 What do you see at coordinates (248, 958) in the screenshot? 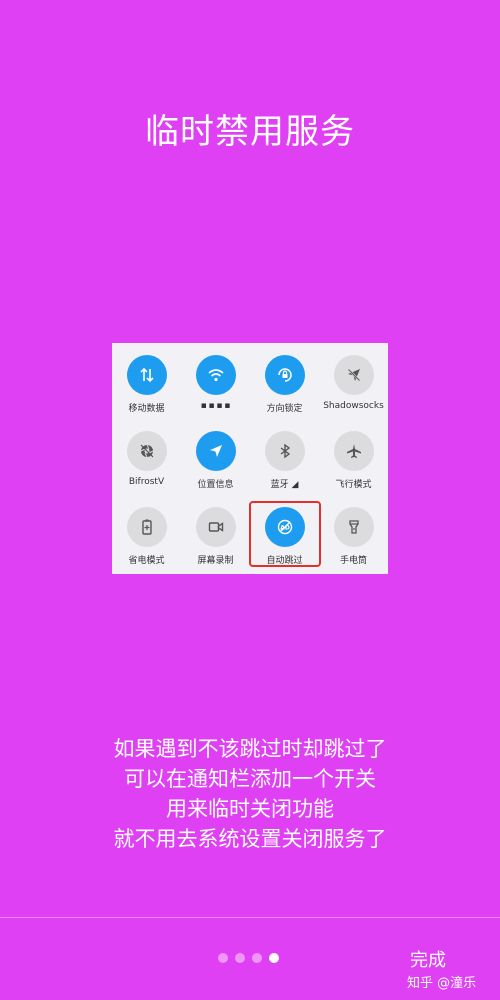
I see `page-indicator` at bounding box center [248, 958].